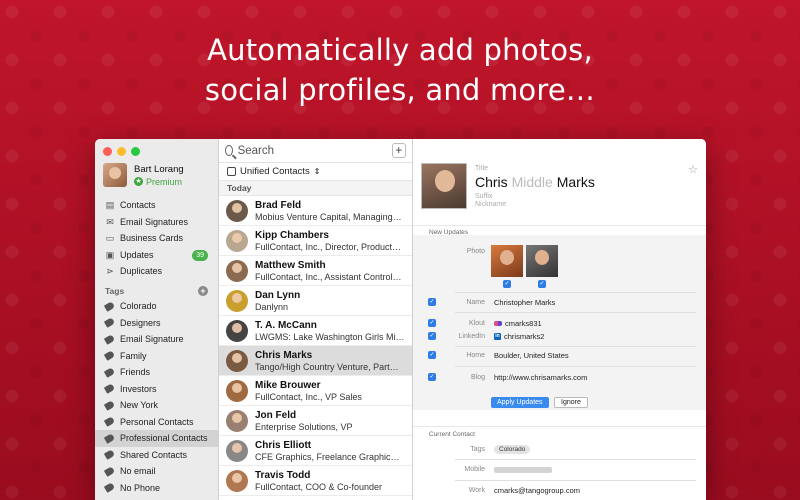  Describe the element at coordinates (477, 449) in the screenshot. I see `tags-label: Tags` at that location.